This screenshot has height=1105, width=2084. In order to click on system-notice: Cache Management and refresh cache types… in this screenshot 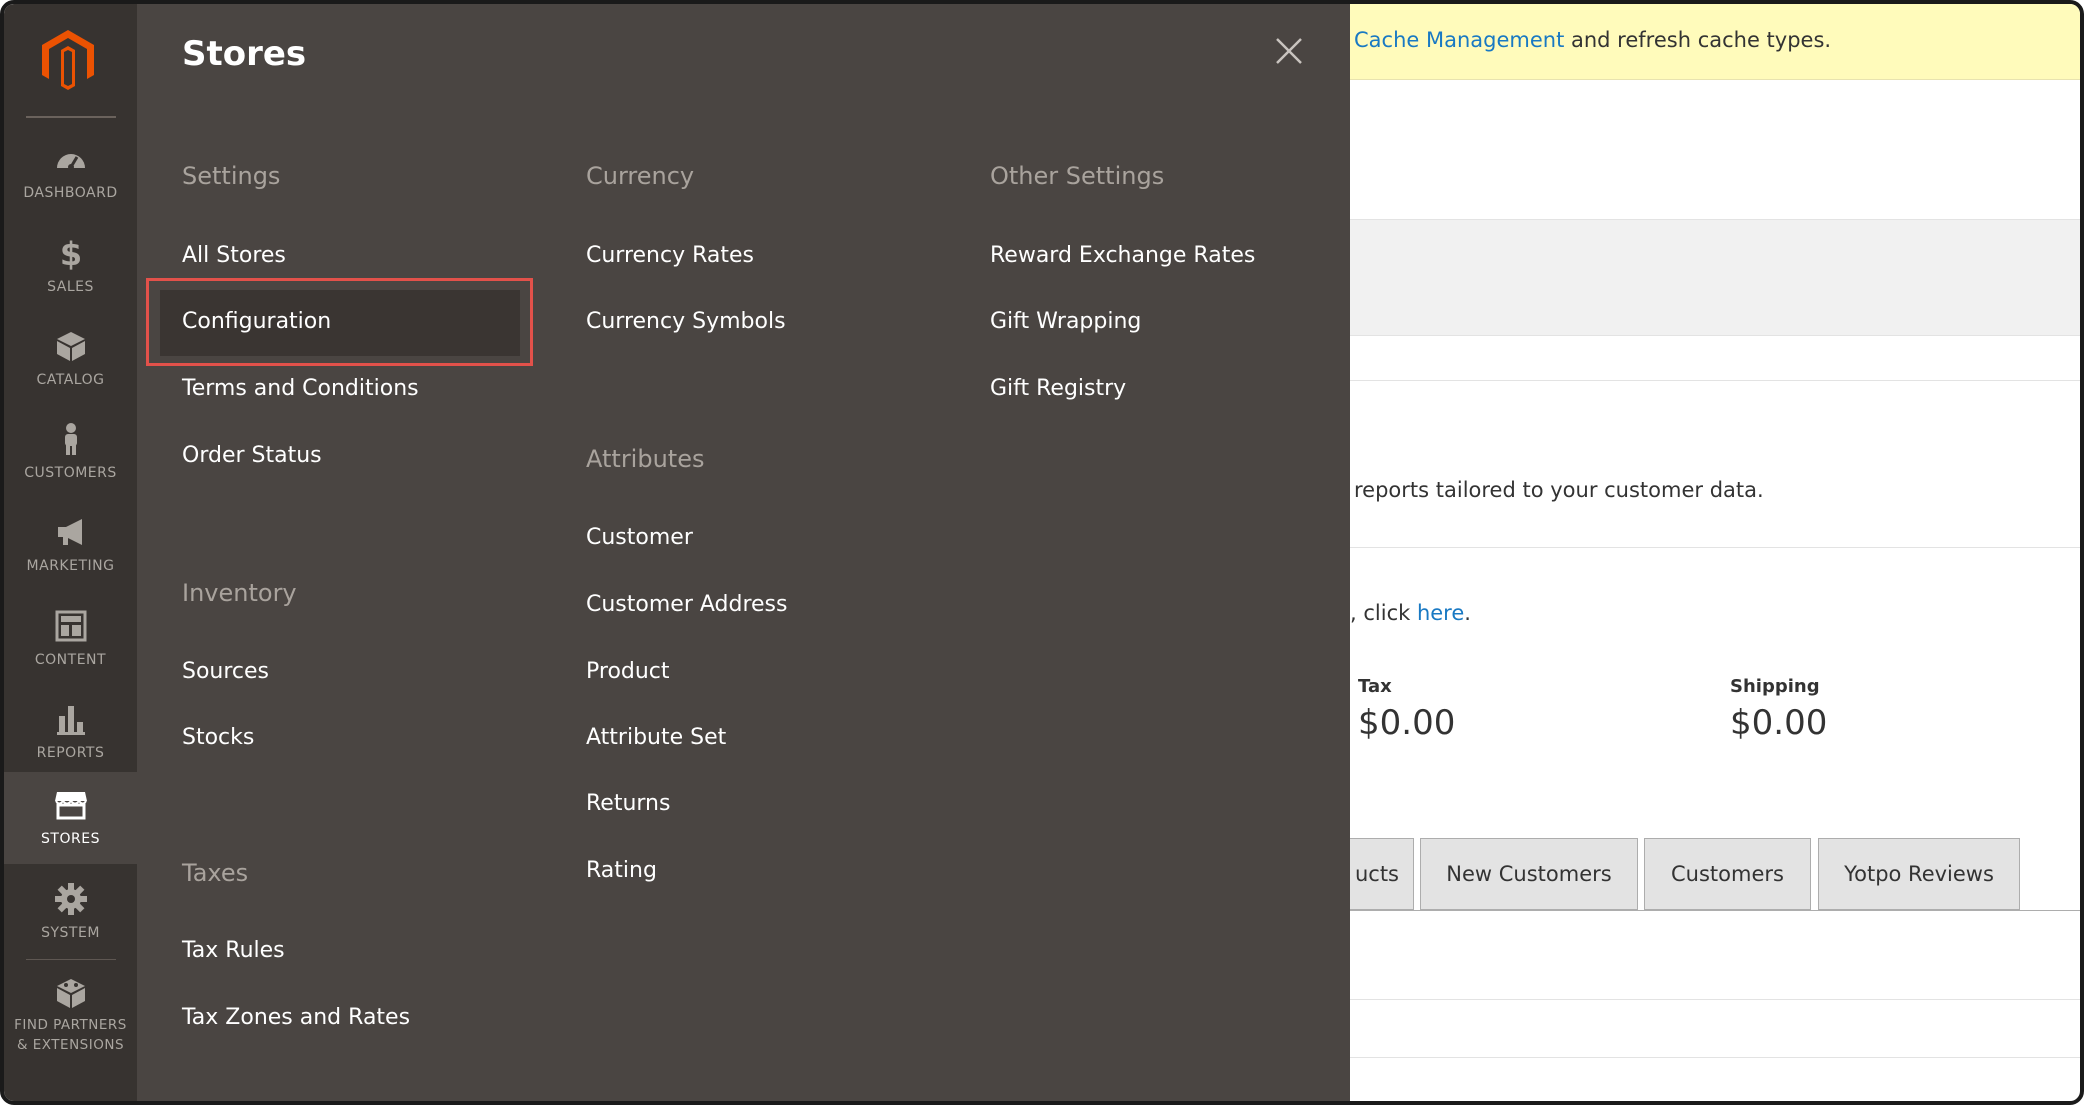, I will do `click(1715, 42)`.